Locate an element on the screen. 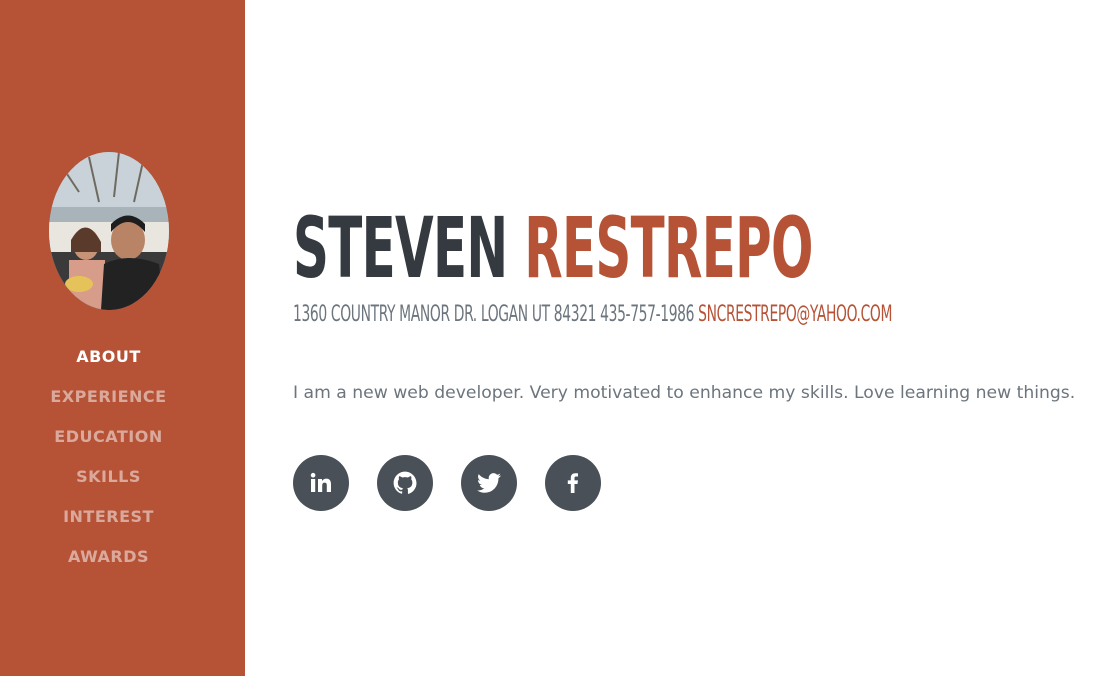 The height and width of the screenshot is (676, 1104). nav-item-experience: EXPERIENCE is located at coordinates (108, 396).